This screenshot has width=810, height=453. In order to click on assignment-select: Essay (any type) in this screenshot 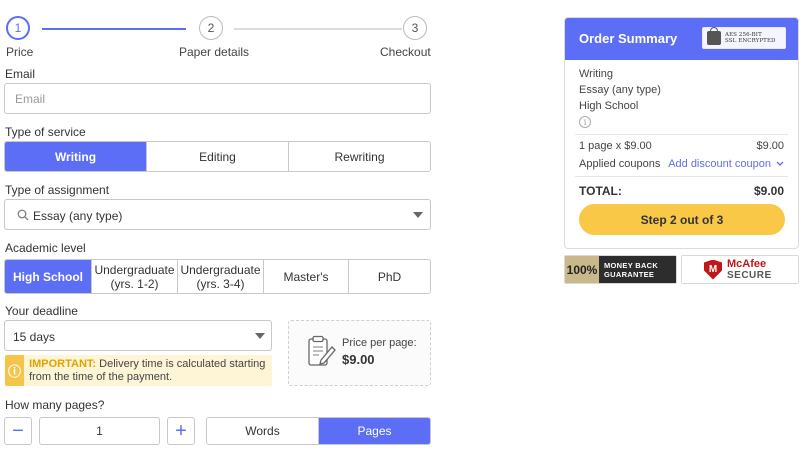, I will do `click(217, 214)`.